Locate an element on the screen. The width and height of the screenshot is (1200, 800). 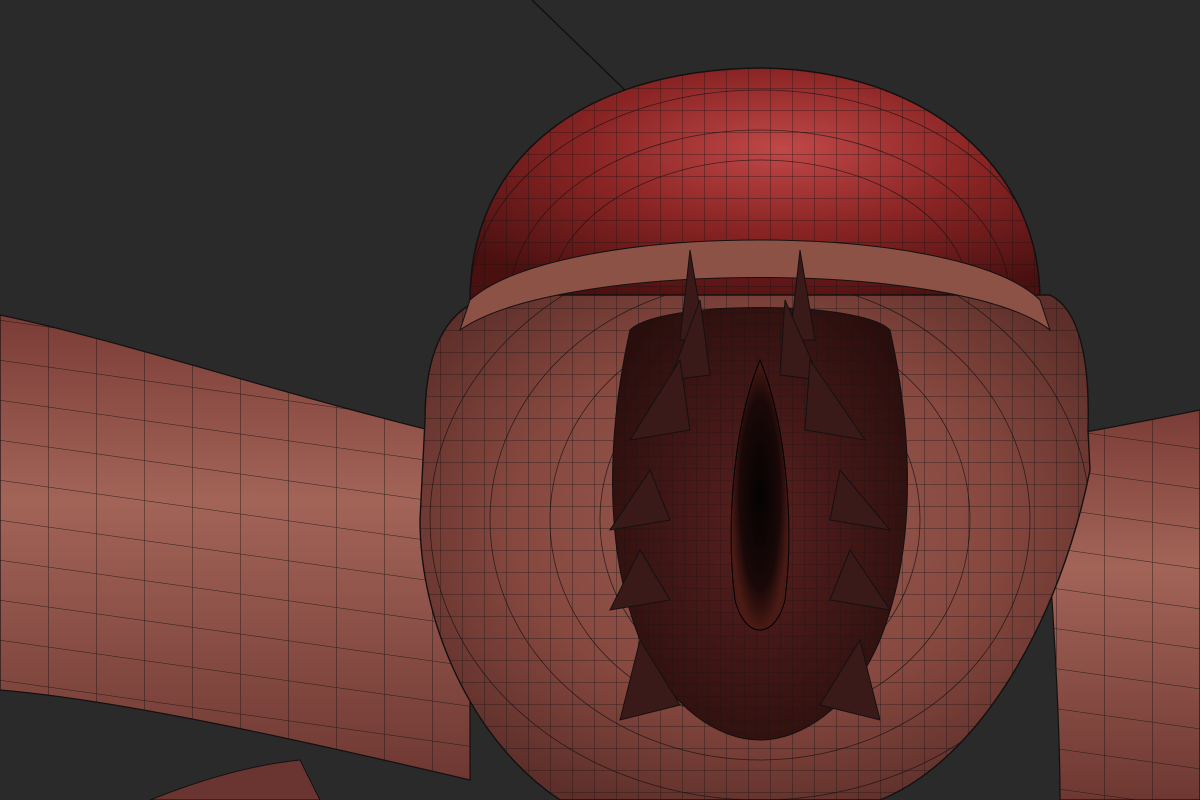
lower-limb-edge is located at coordinates (235, 779).